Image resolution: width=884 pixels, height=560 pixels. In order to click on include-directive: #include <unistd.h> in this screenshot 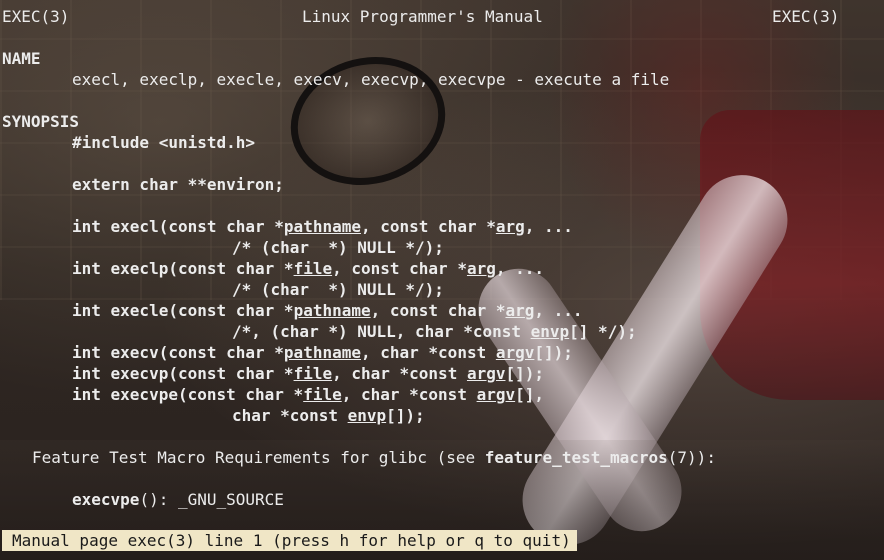, I will do `click(164, 142)`.